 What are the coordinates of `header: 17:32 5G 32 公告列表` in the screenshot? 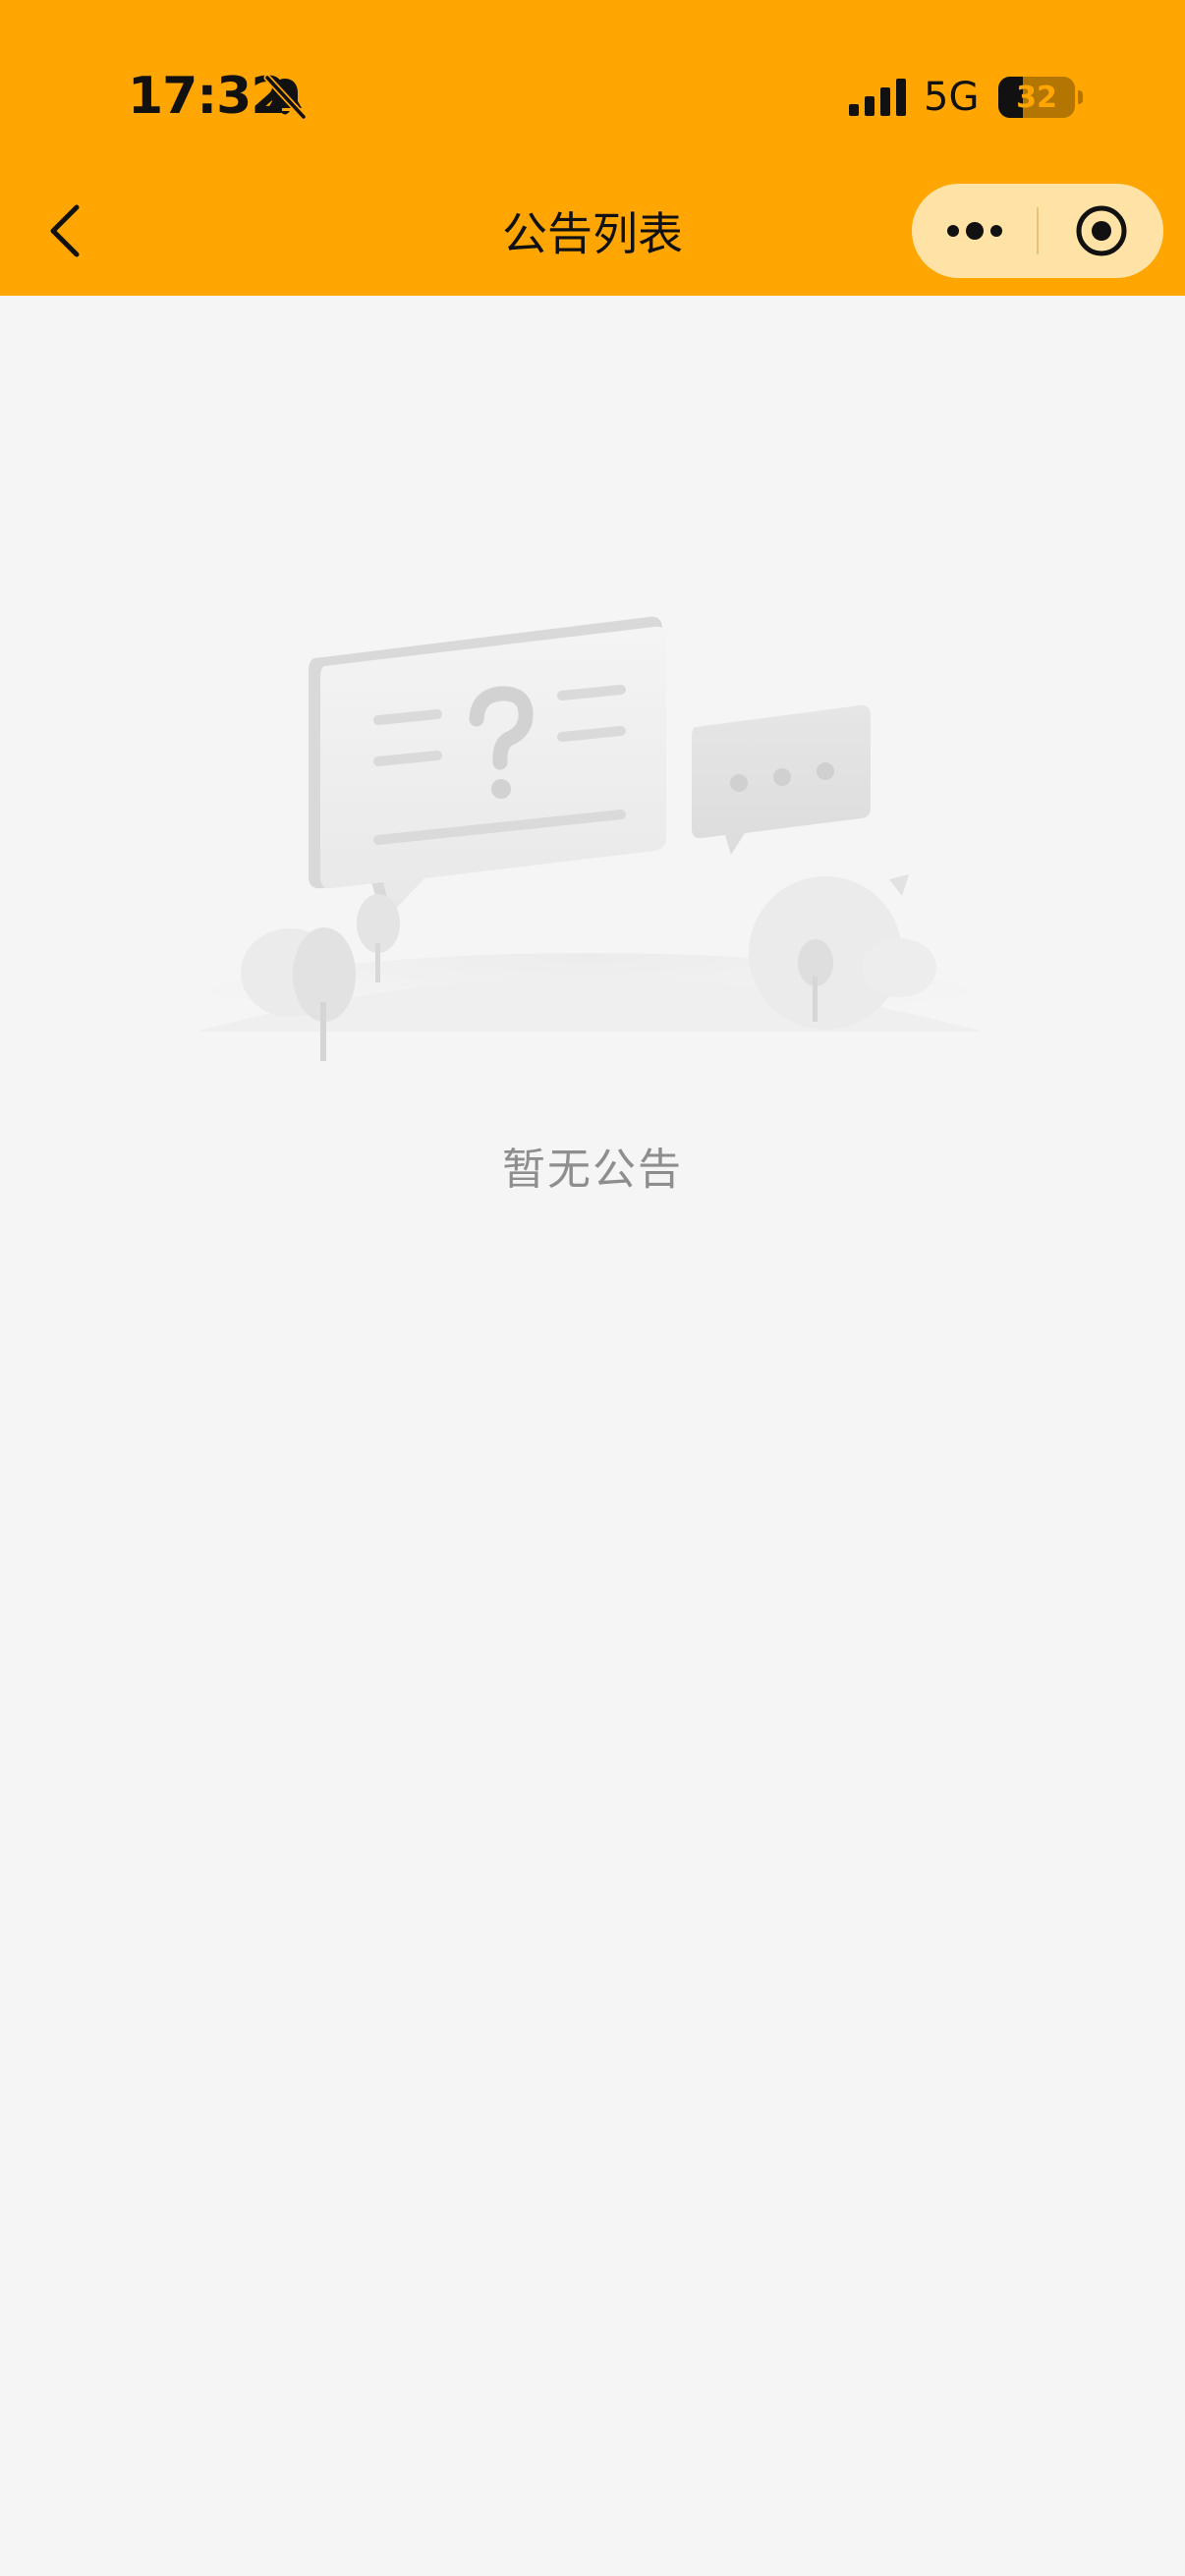 It's located at (592, 148).